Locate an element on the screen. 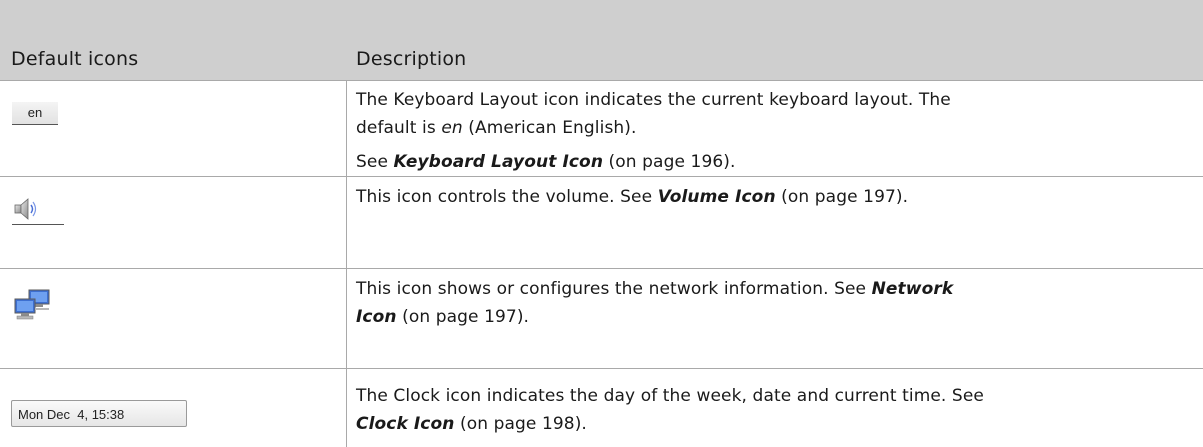 Image resolution: width=1203 pixels, height=447 pixels. volume-icon-link: Volume Icon is located at coordinates (717, 197).